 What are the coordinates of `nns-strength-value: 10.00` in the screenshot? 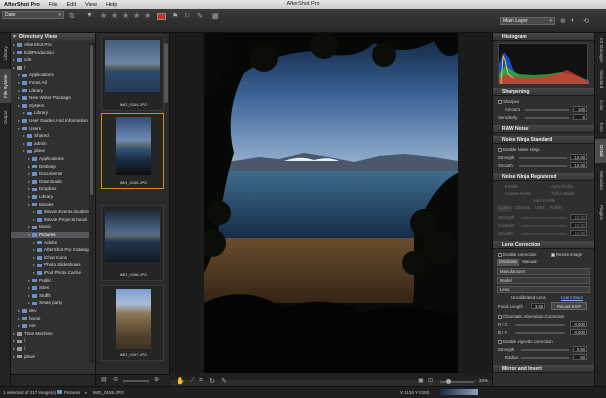 It's located at (578, 157).